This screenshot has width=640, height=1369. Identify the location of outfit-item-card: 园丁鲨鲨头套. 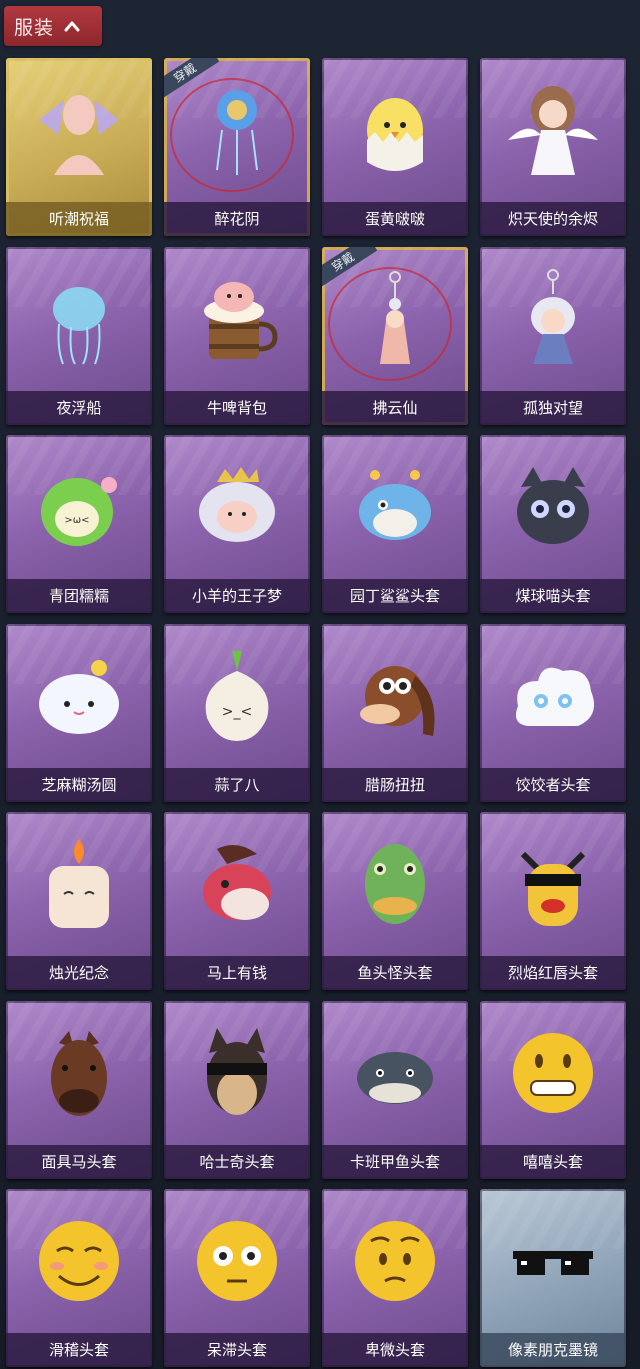
(395, 524).